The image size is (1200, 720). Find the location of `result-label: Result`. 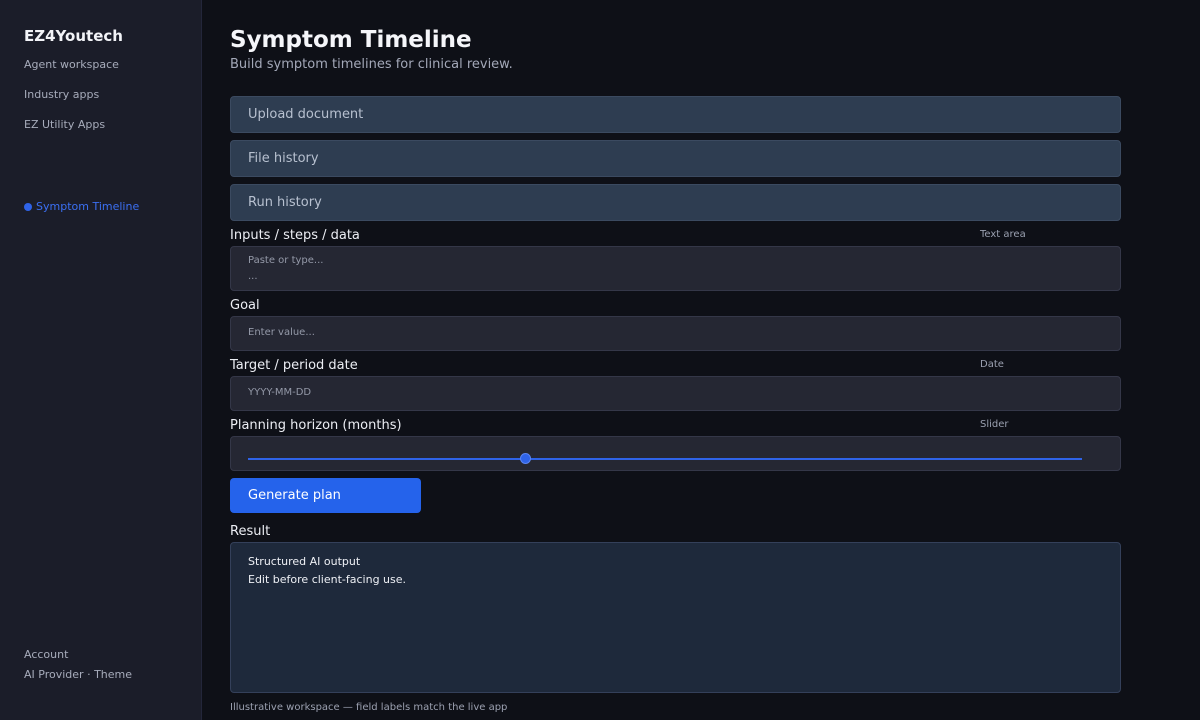

result-label: Result is located at coordinates (250, 531).